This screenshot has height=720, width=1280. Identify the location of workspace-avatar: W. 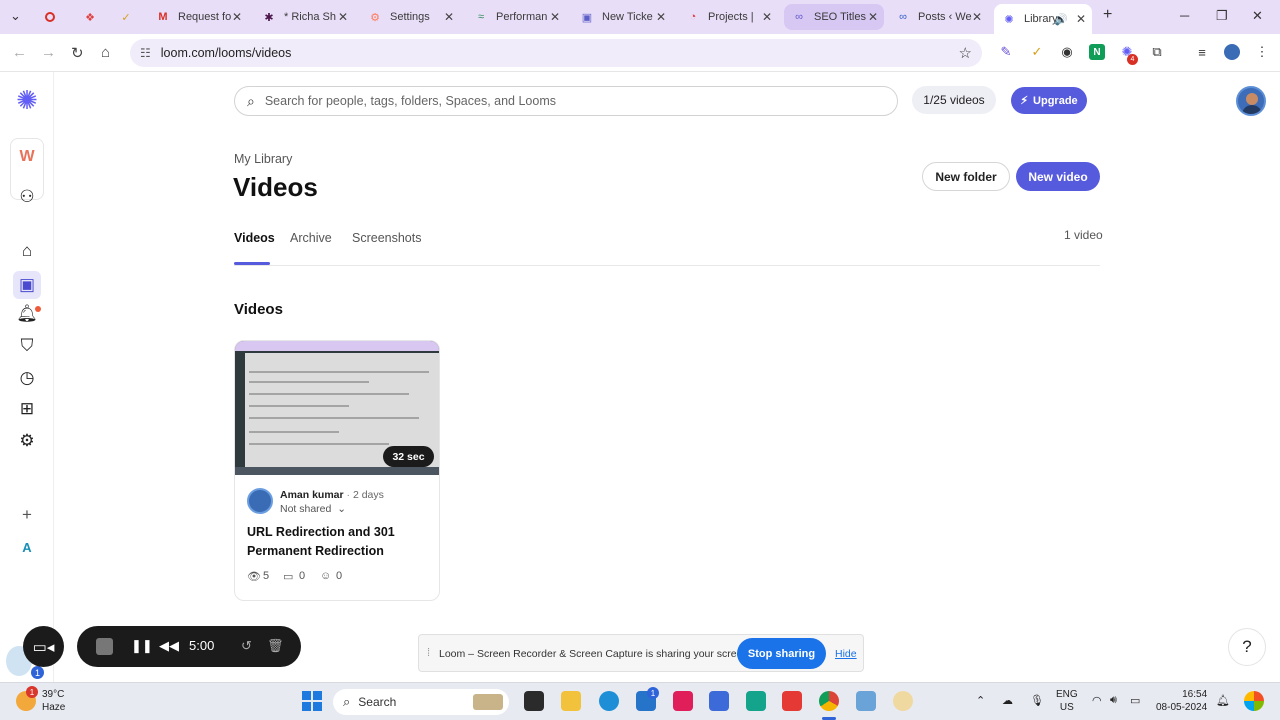
(27, 157).